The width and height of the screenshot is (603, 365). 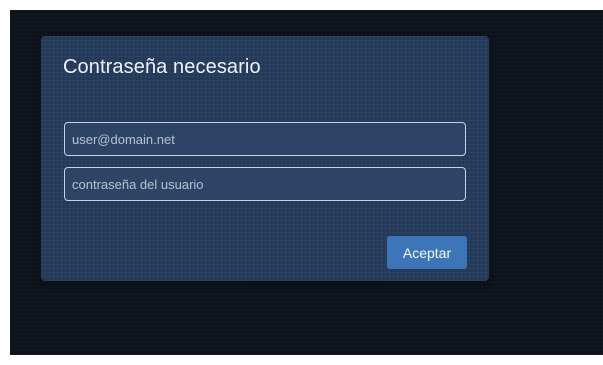 I want to click on dialog-title: Contraseña necesario, so click(x=162, y=67).